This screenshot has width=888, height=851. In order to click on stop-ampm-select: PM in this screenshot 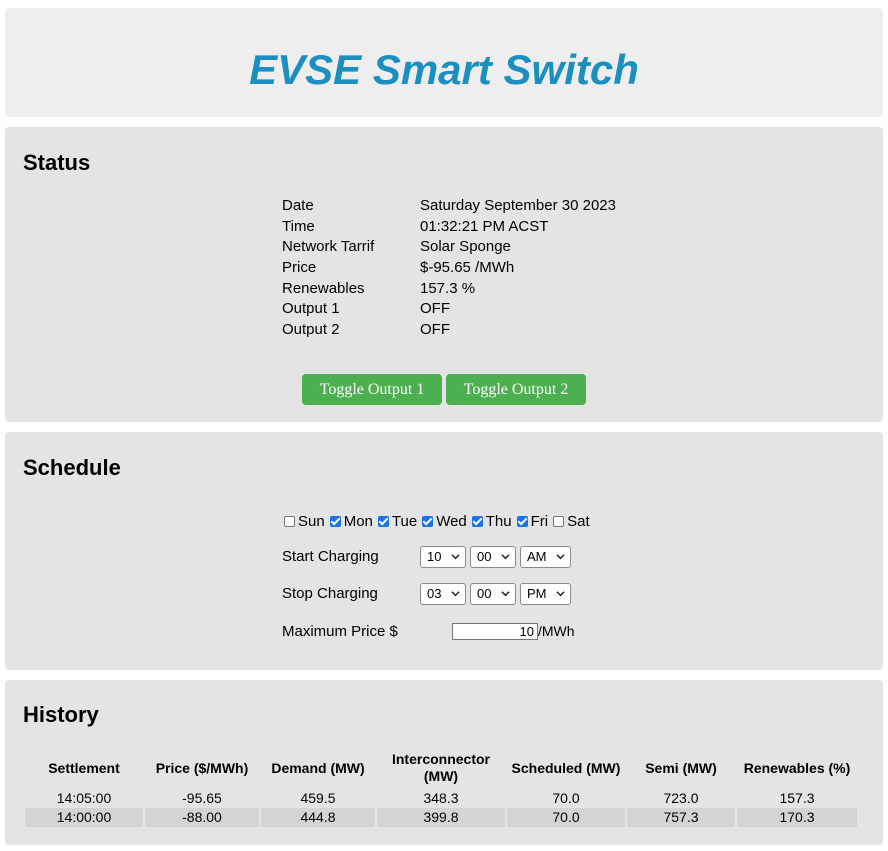, I will do `click(545, 594)`.